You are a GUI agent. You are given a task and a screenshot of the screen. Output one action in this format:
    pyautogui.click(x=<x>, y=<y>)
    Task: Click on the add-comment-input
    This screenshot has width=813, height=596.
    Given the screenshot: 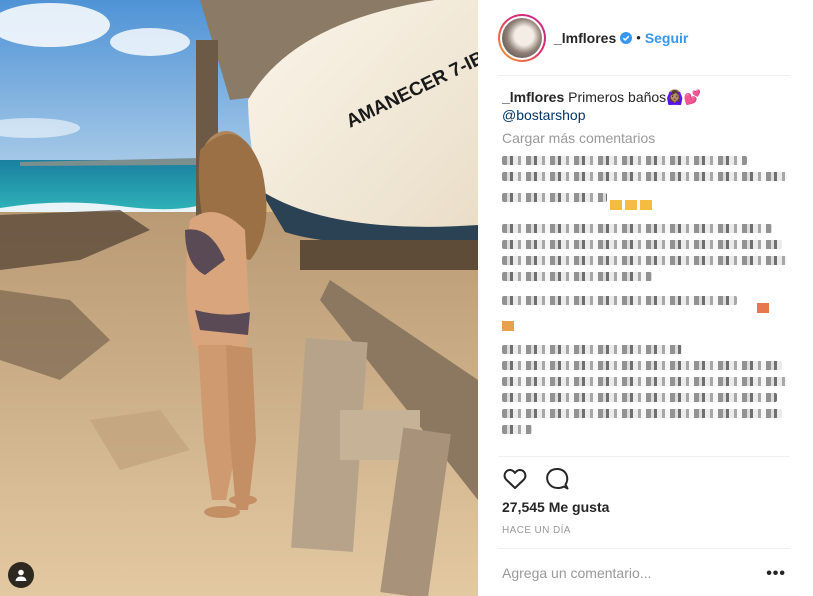 What is the action you would take?
    pyautogui.click(x=627, y=572)
    